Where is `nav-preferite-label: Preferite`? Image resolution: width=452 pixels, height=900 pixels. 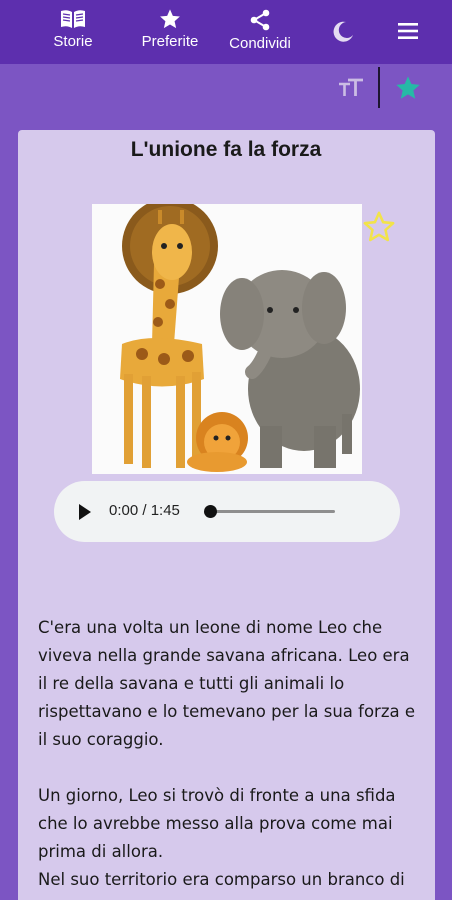
nav-preferite-label: Preferite is located at coordinates (170, 41).